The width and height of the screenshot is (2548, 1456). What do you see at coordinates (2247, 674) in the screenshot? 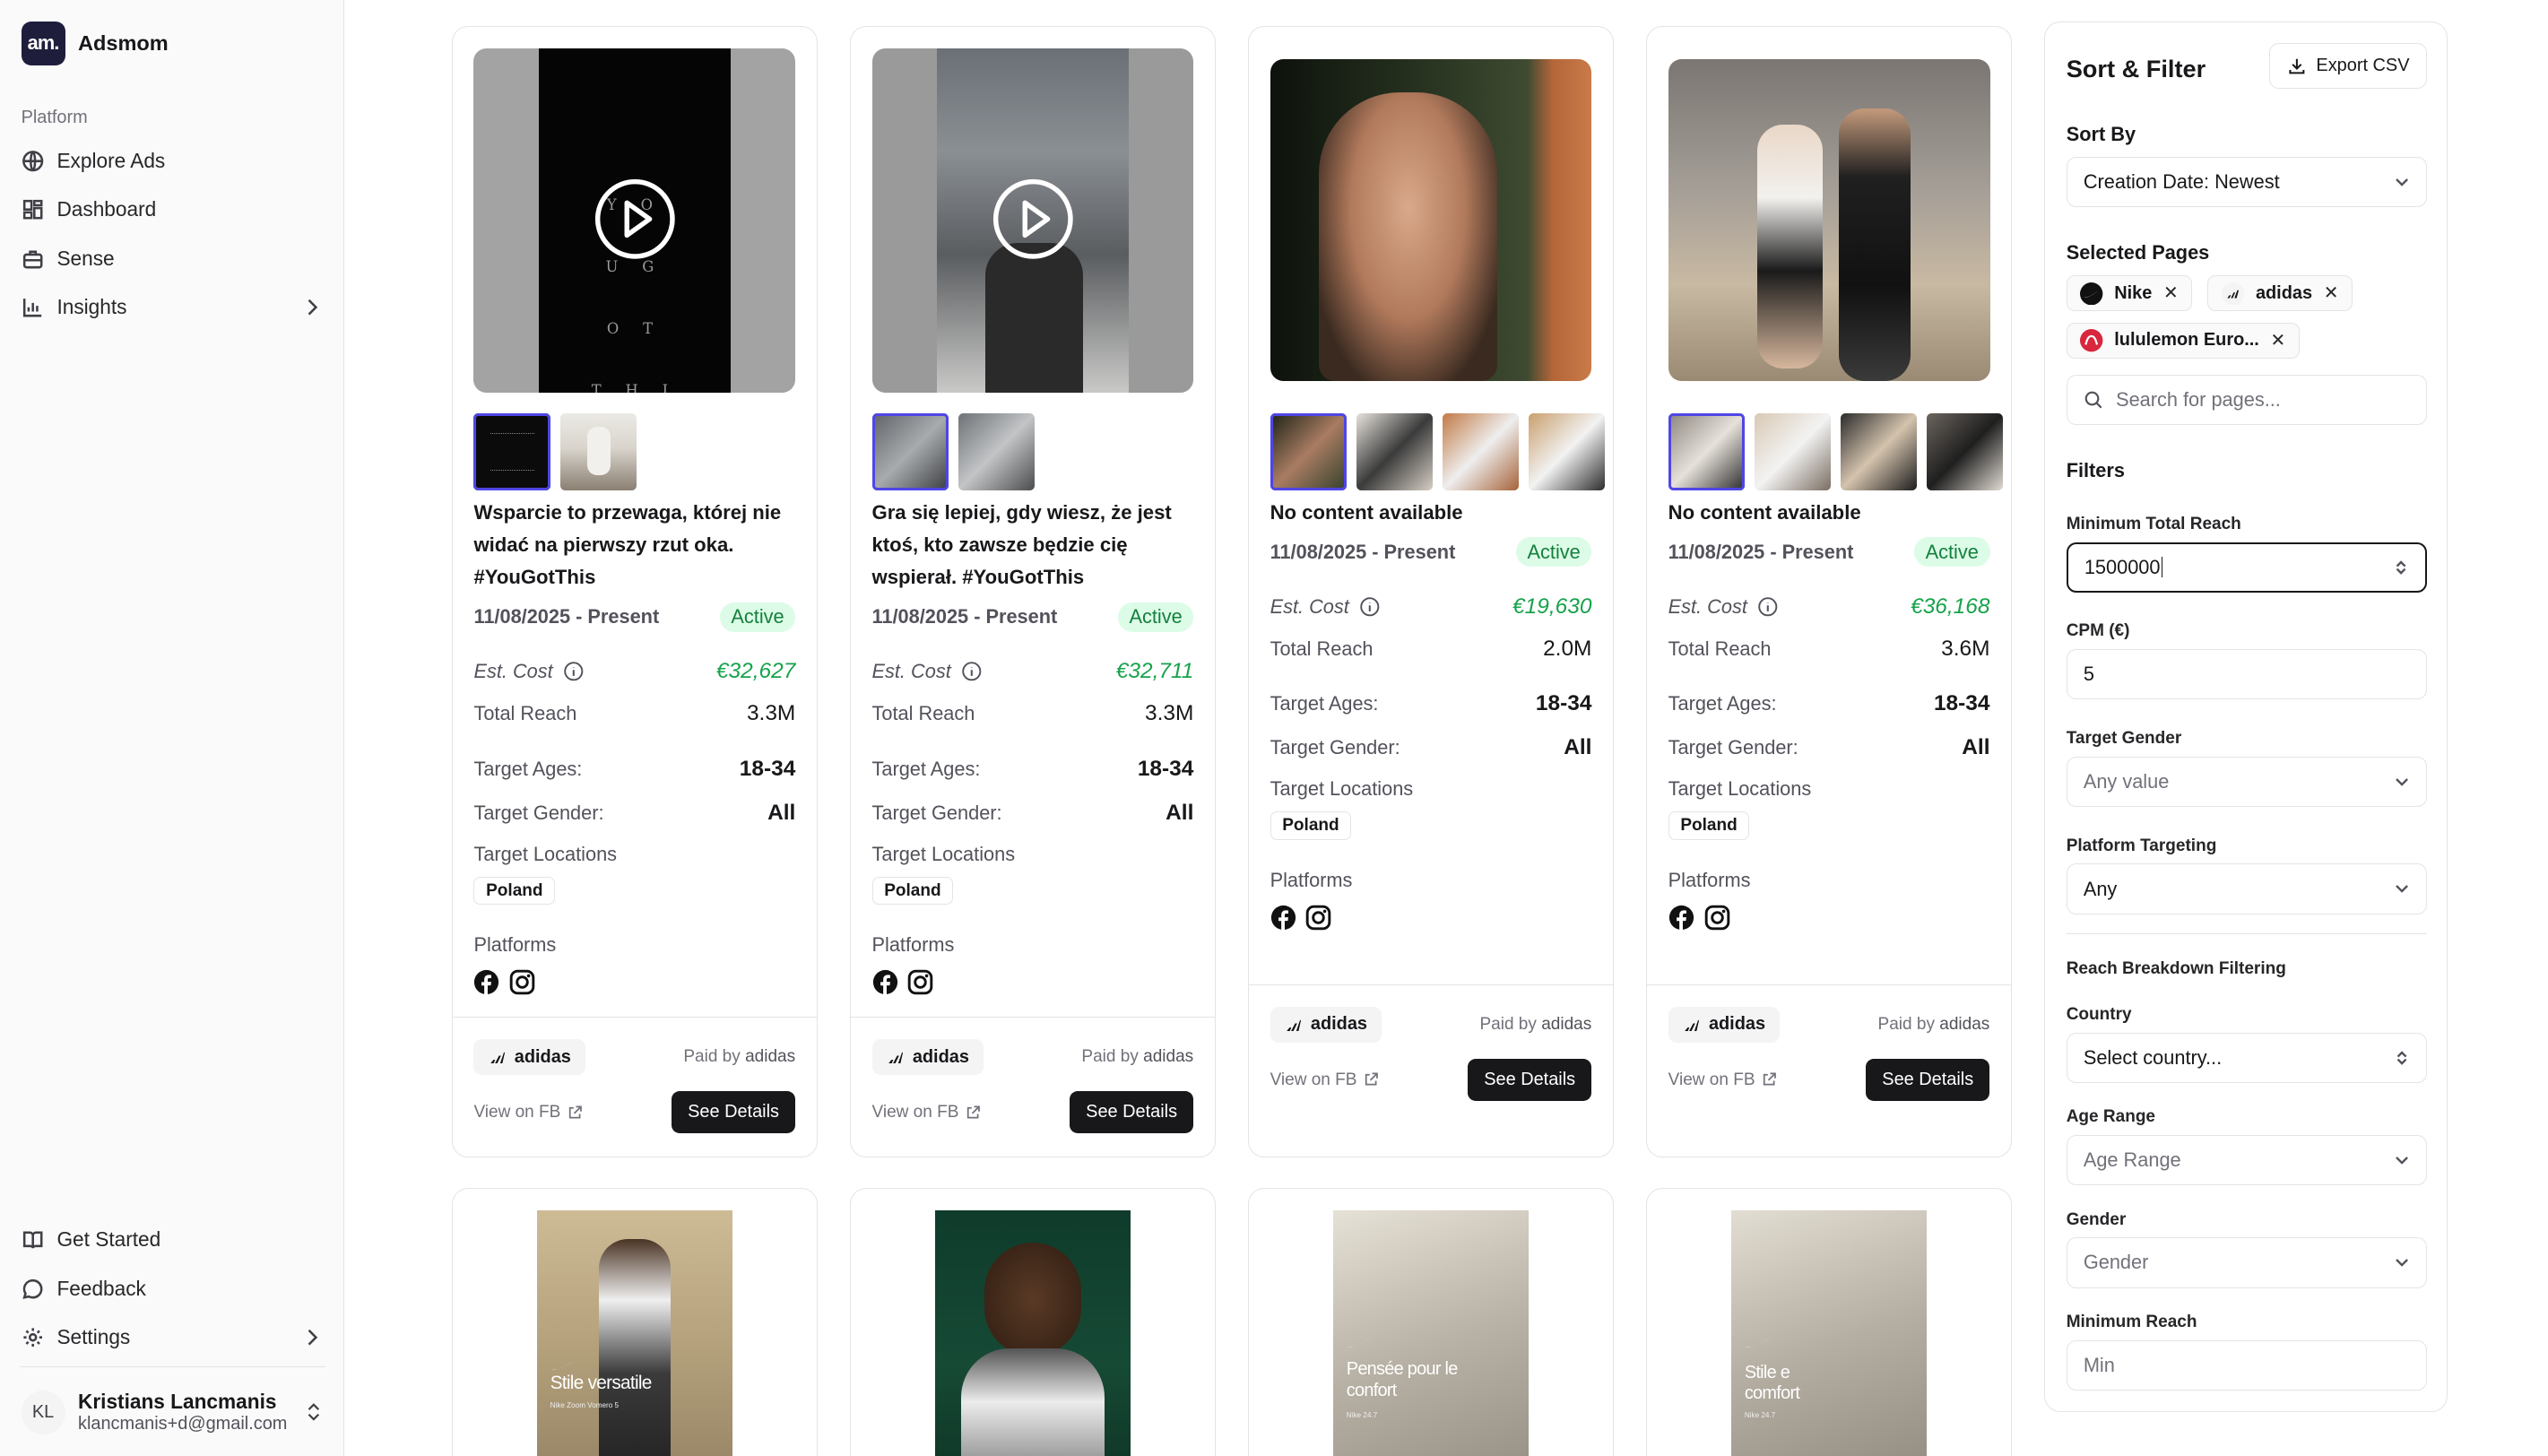
I see `cpm-input: 5` at bounding box center [2247, 674].